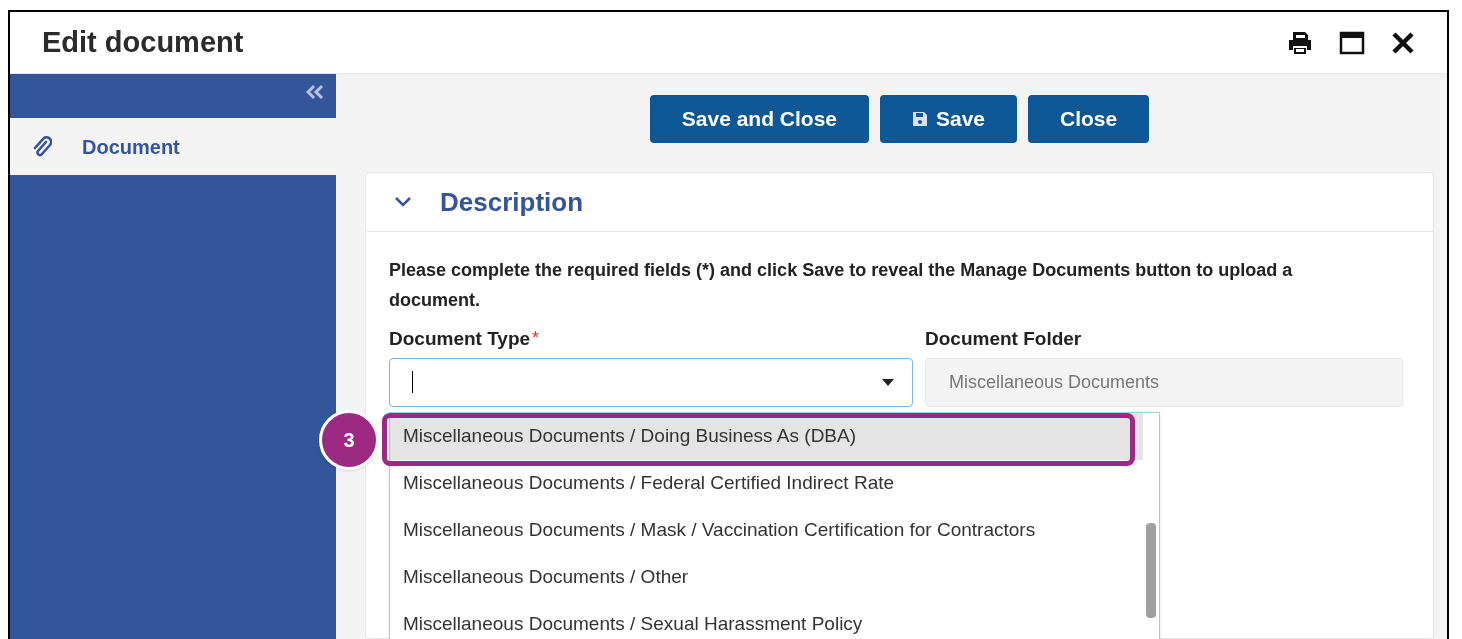 Image resolution: width=1462 pixels, height=639 pixels. Describe the element at coordinates (766, 483) in the screenshot. I see `dropdown-option: Miscellaneous Documents / Federal Certified Indirect Rate` at that location.